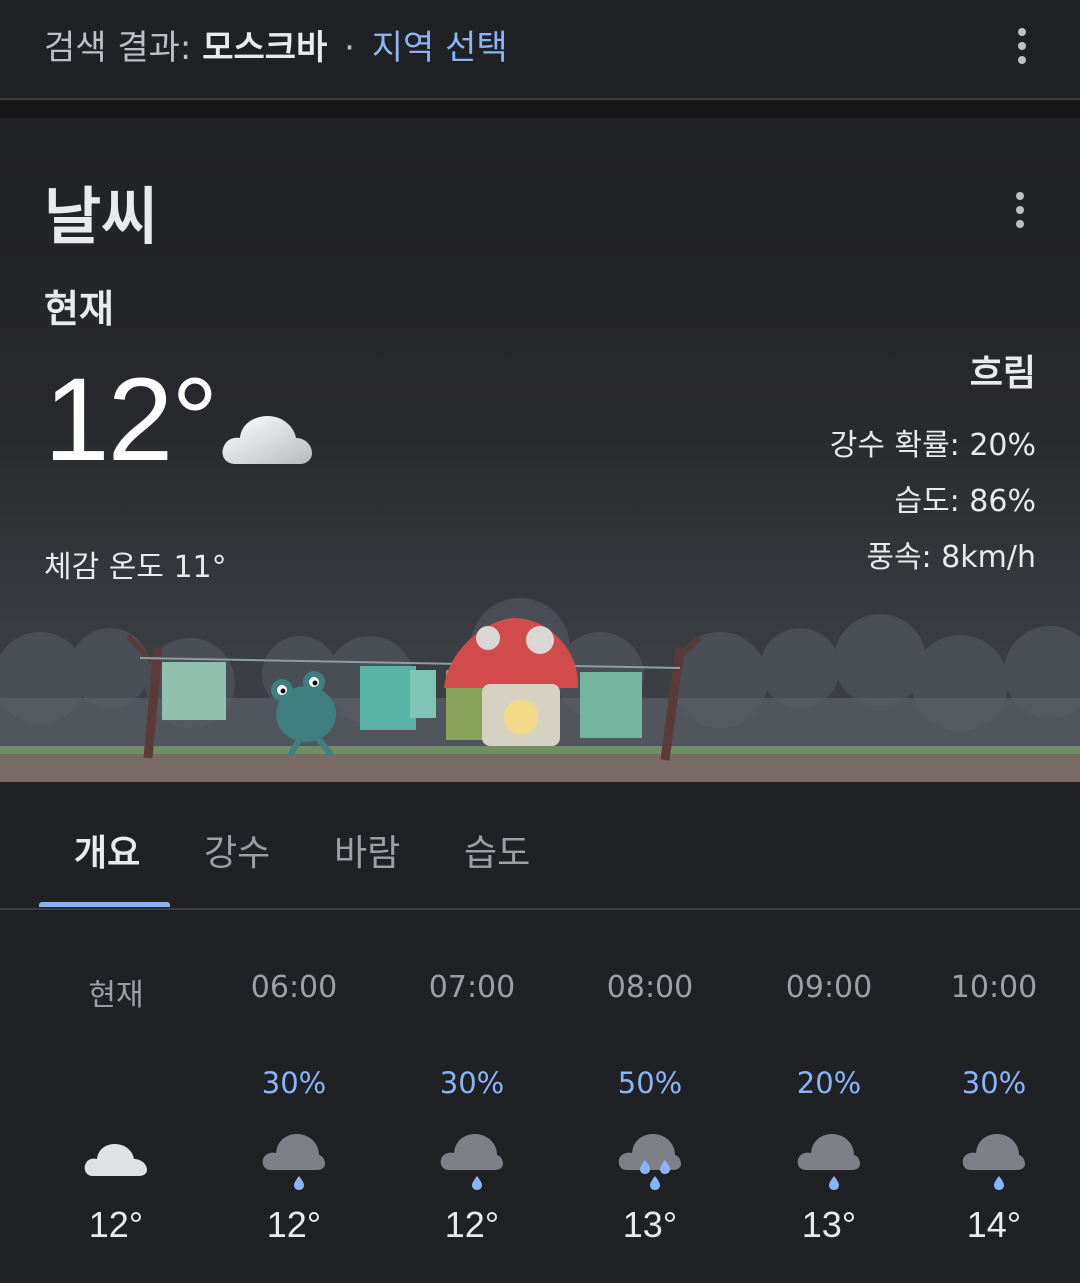  What do you see at coordinates (540, 846) in the screenshot?
I see `weather-tabs: 개요 강수 바람 습도` at bounding box center [540, 846].